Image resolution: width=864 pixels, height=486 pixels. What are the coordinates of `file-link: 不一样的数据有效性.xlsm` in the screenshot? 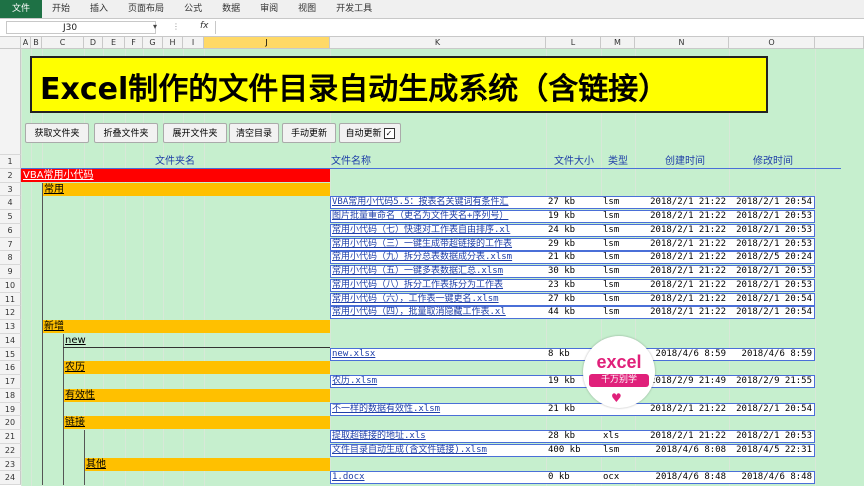 It's located at (438, 409).